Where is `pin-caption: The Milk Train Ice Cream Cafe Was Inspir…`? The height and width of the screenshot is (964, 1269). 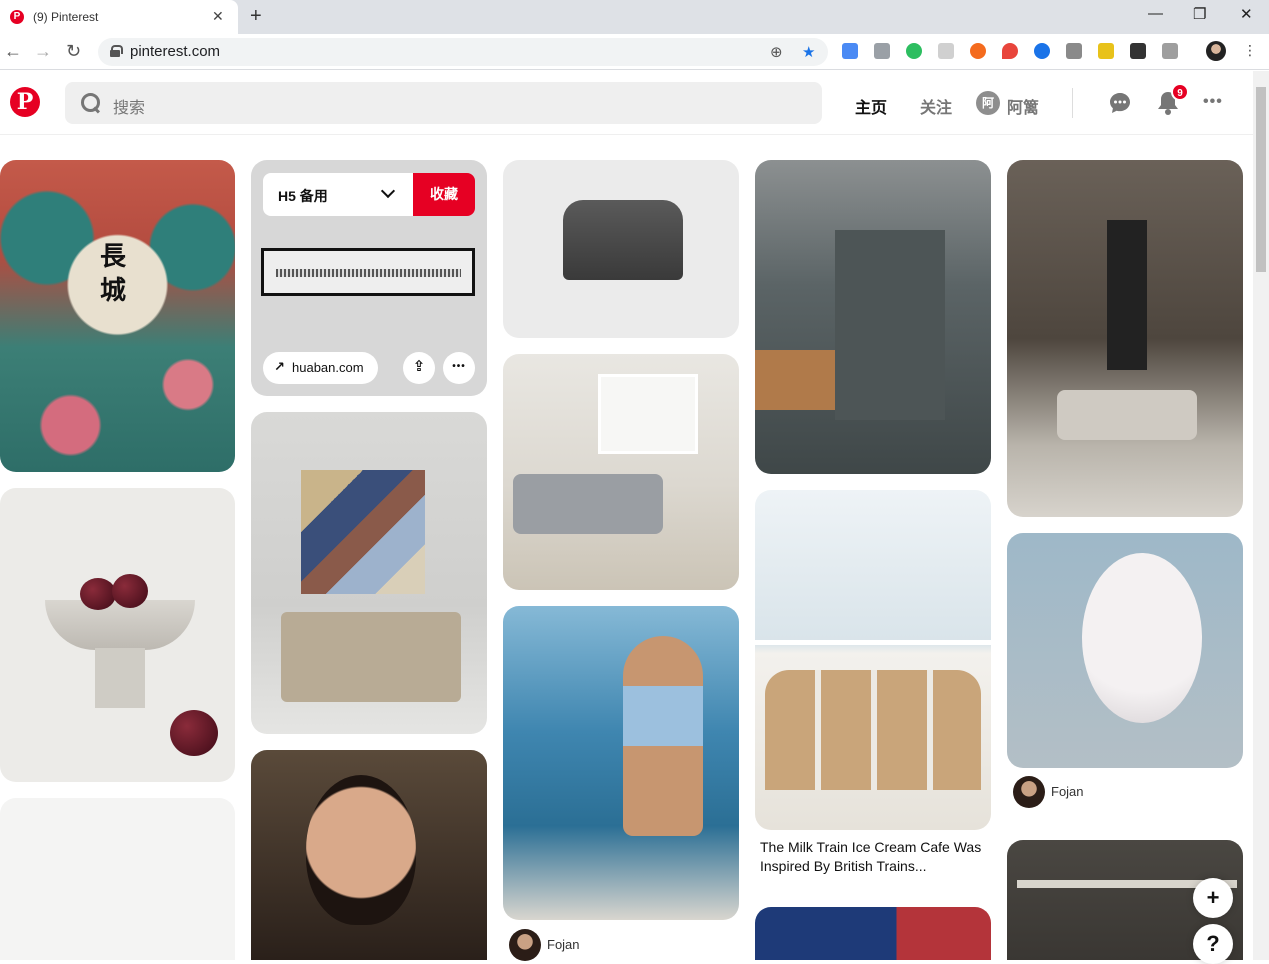 pin-caption: The Milk Train Ice Cream Cafe Was Inspir… is located at coordinates (872, 857).